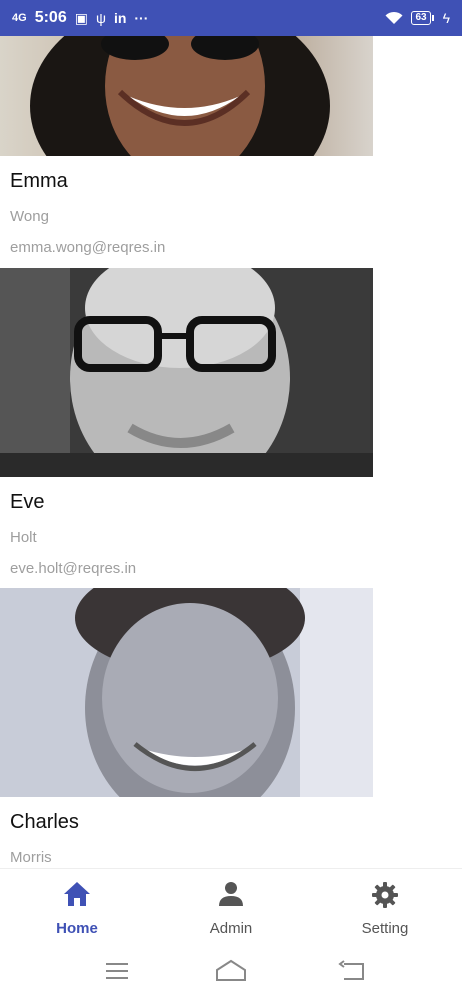 Image resolution: width=462 pixels, height=1000 pixels. I want to click on home-outline-icon, so click(231, 970).